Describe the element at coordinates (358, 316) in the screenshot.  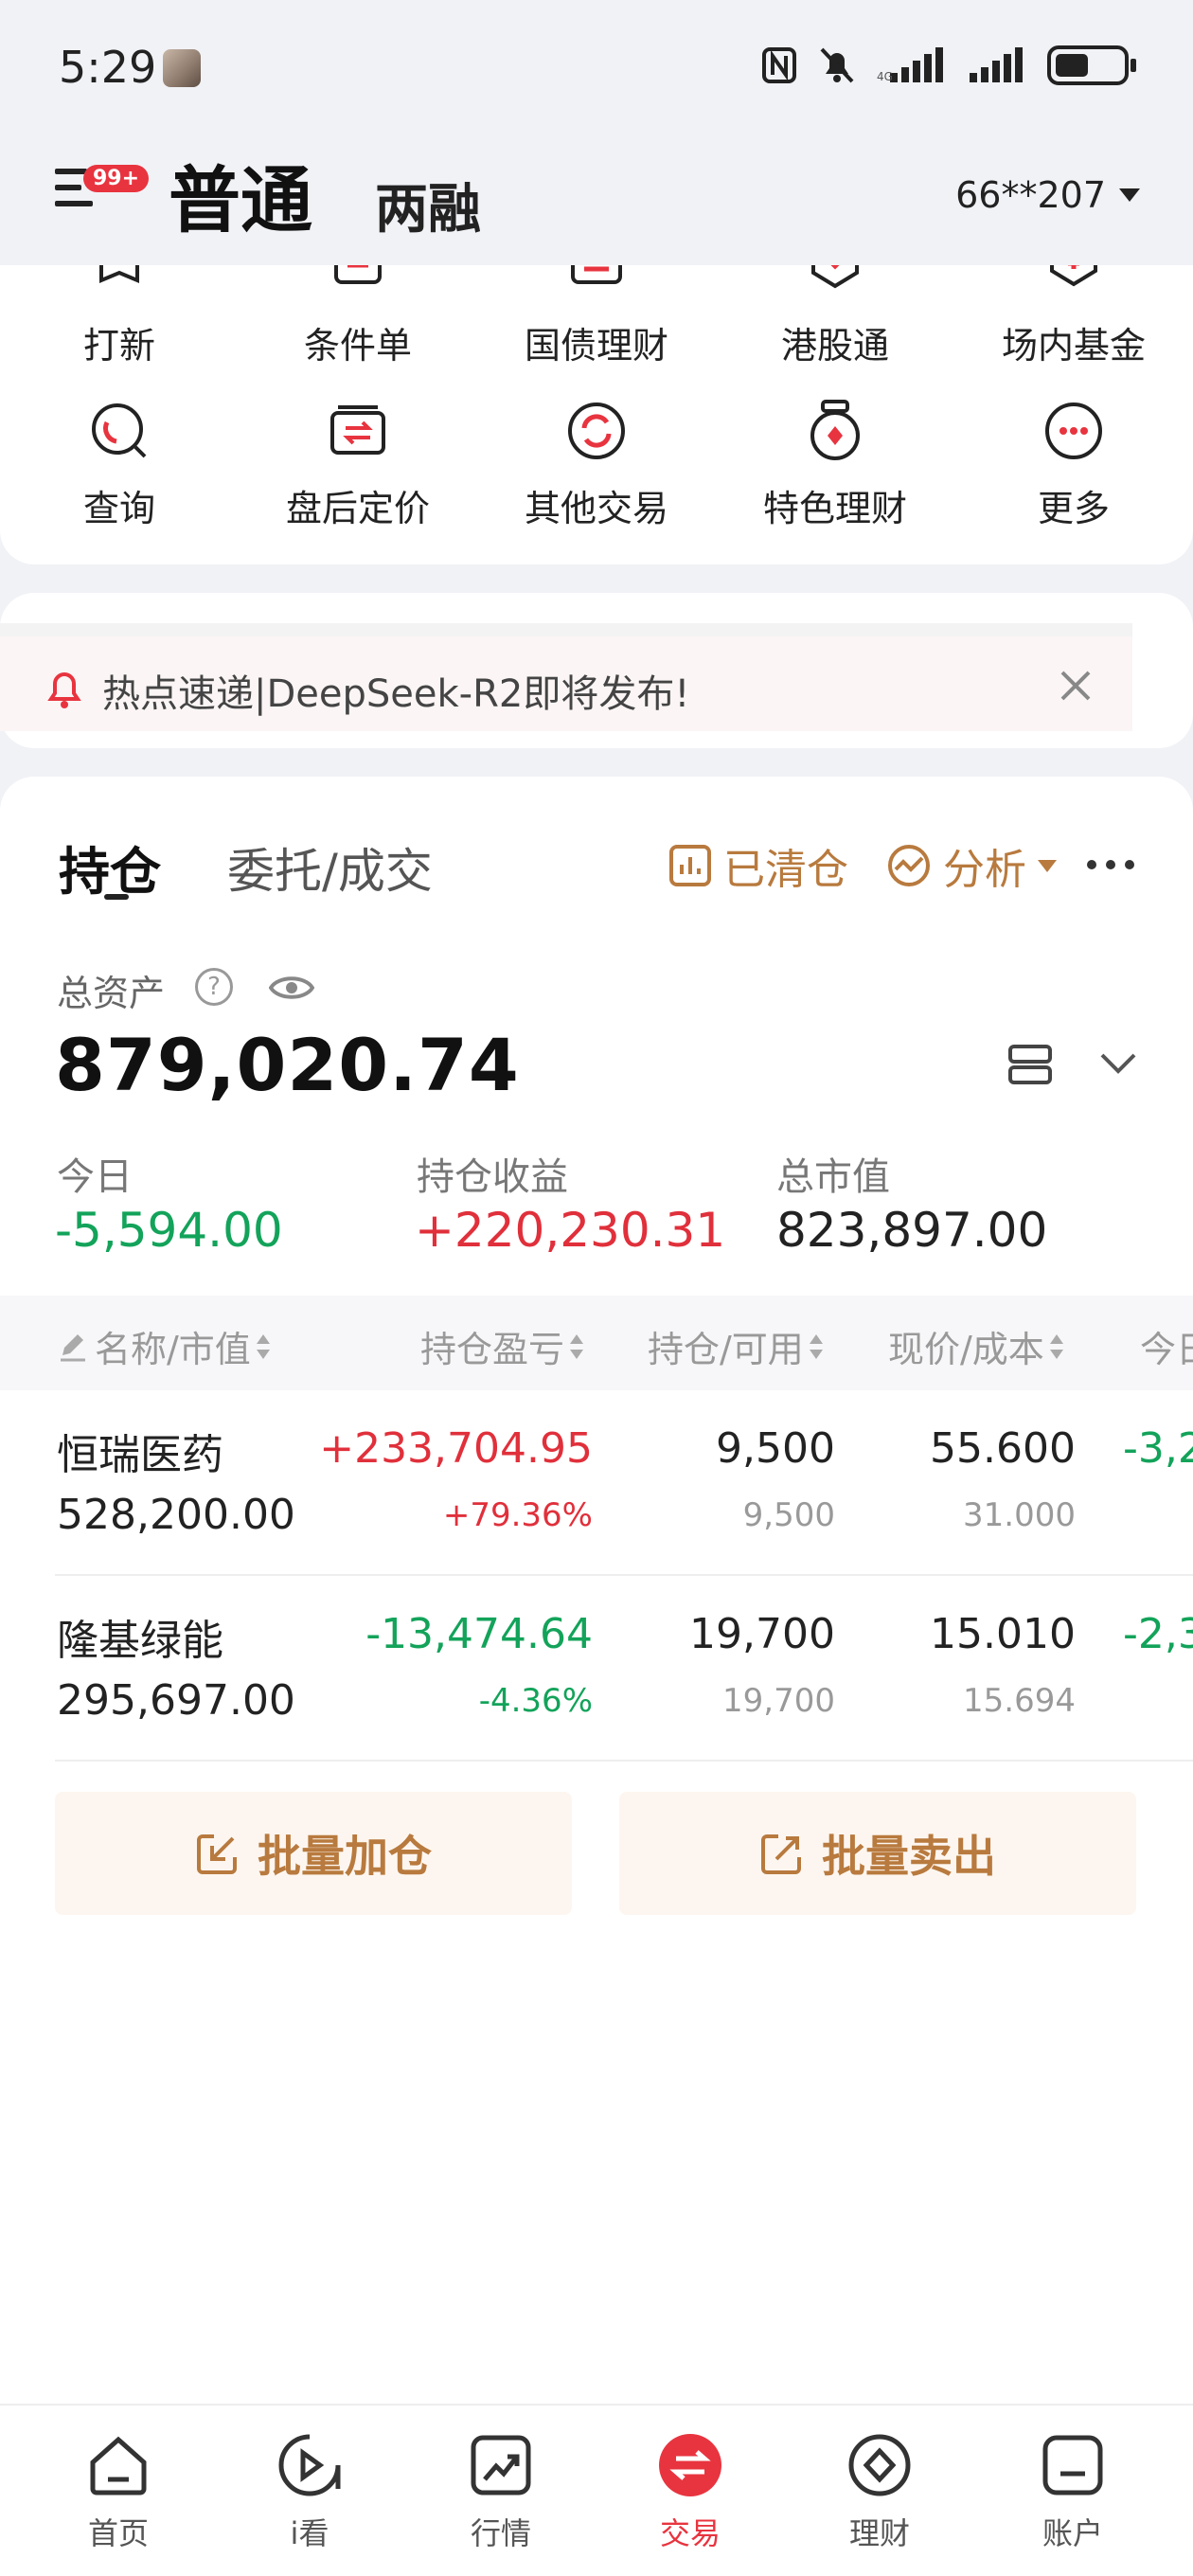
I see `grid-item-condition-order: 条件单` at that location.